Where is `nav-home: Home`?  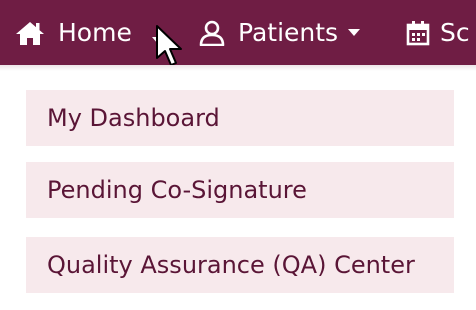
nav-home: Home is located at coordinates (73, 32).